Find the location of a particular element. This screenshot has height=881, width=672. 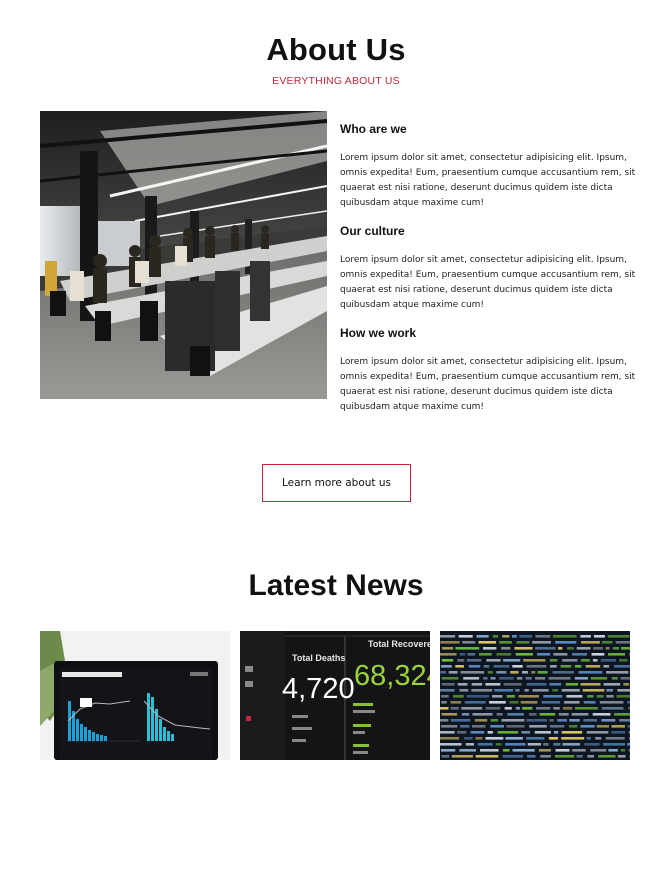

learn-more-button: Learn more about us is located at coordinates (336, 483).